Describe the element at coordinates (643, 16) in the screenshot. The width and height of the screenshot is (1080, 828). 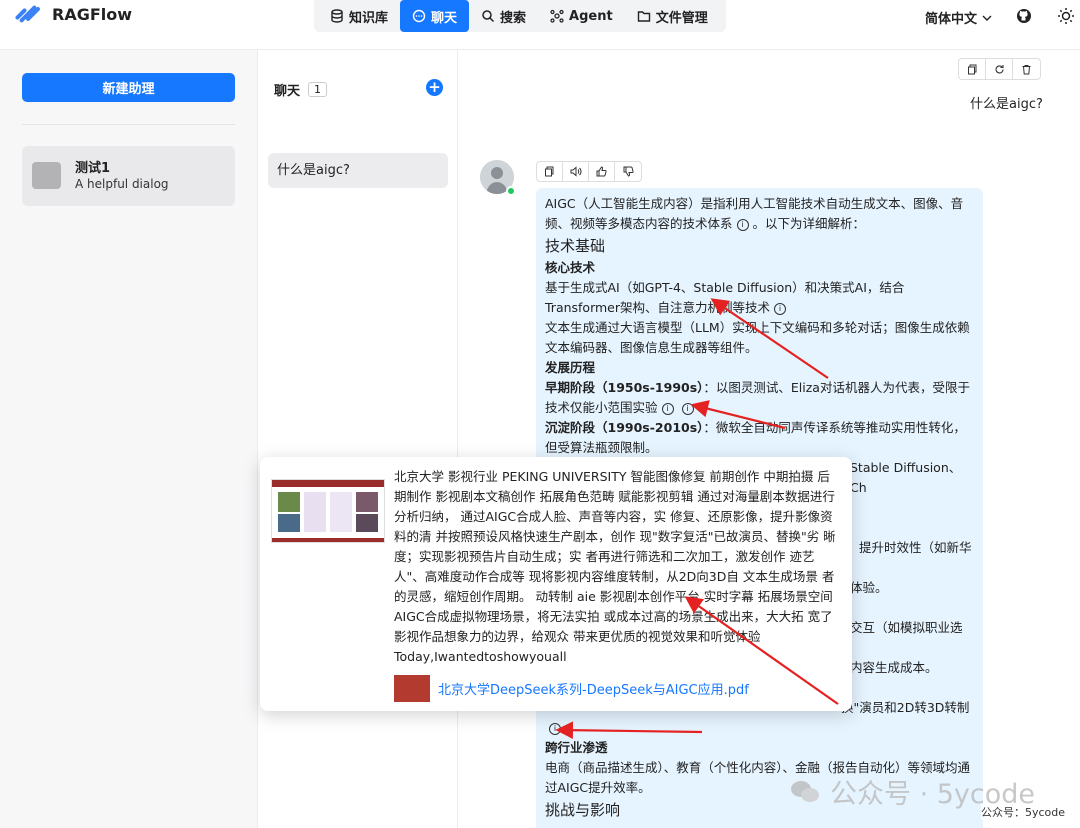
I see `folder-icon` at that location.